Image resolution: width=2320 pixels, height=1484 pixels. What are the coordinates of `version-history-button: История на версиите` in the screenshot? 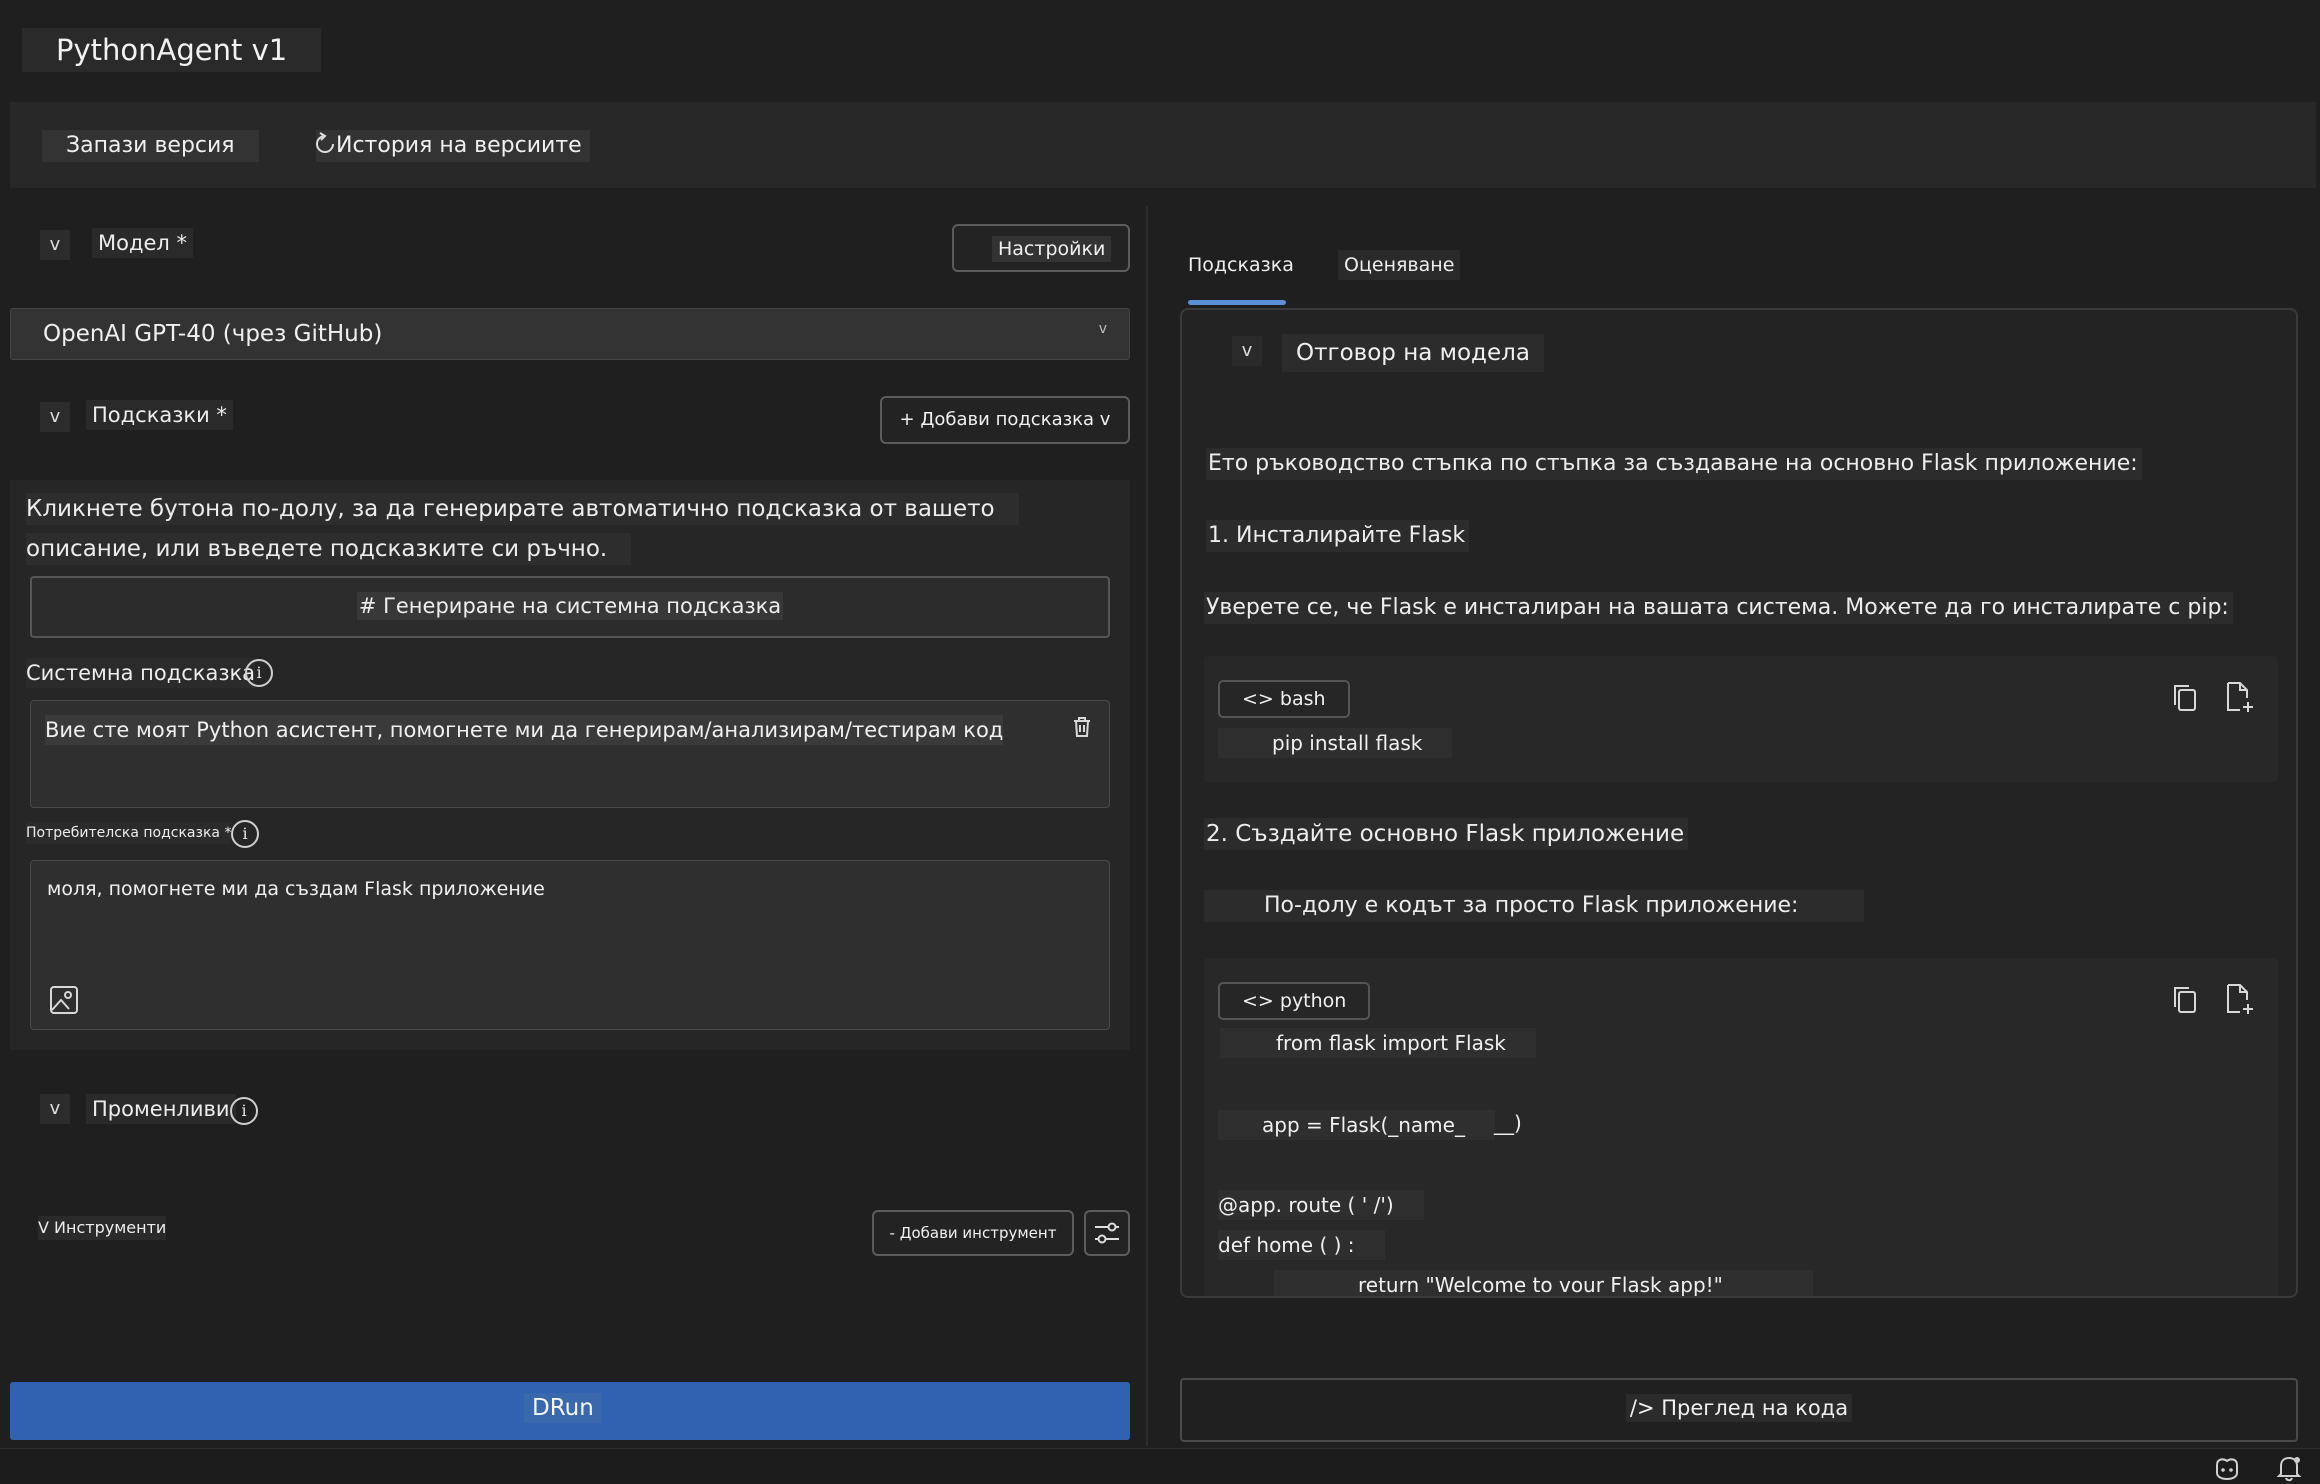 It's located at (453, 146).